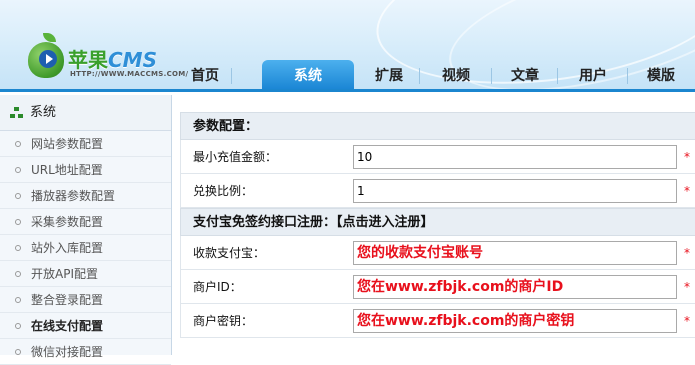  Describe the element at coordinates (85, 113) in the screenshot. I see `sidebar-header: 系统` at that location.